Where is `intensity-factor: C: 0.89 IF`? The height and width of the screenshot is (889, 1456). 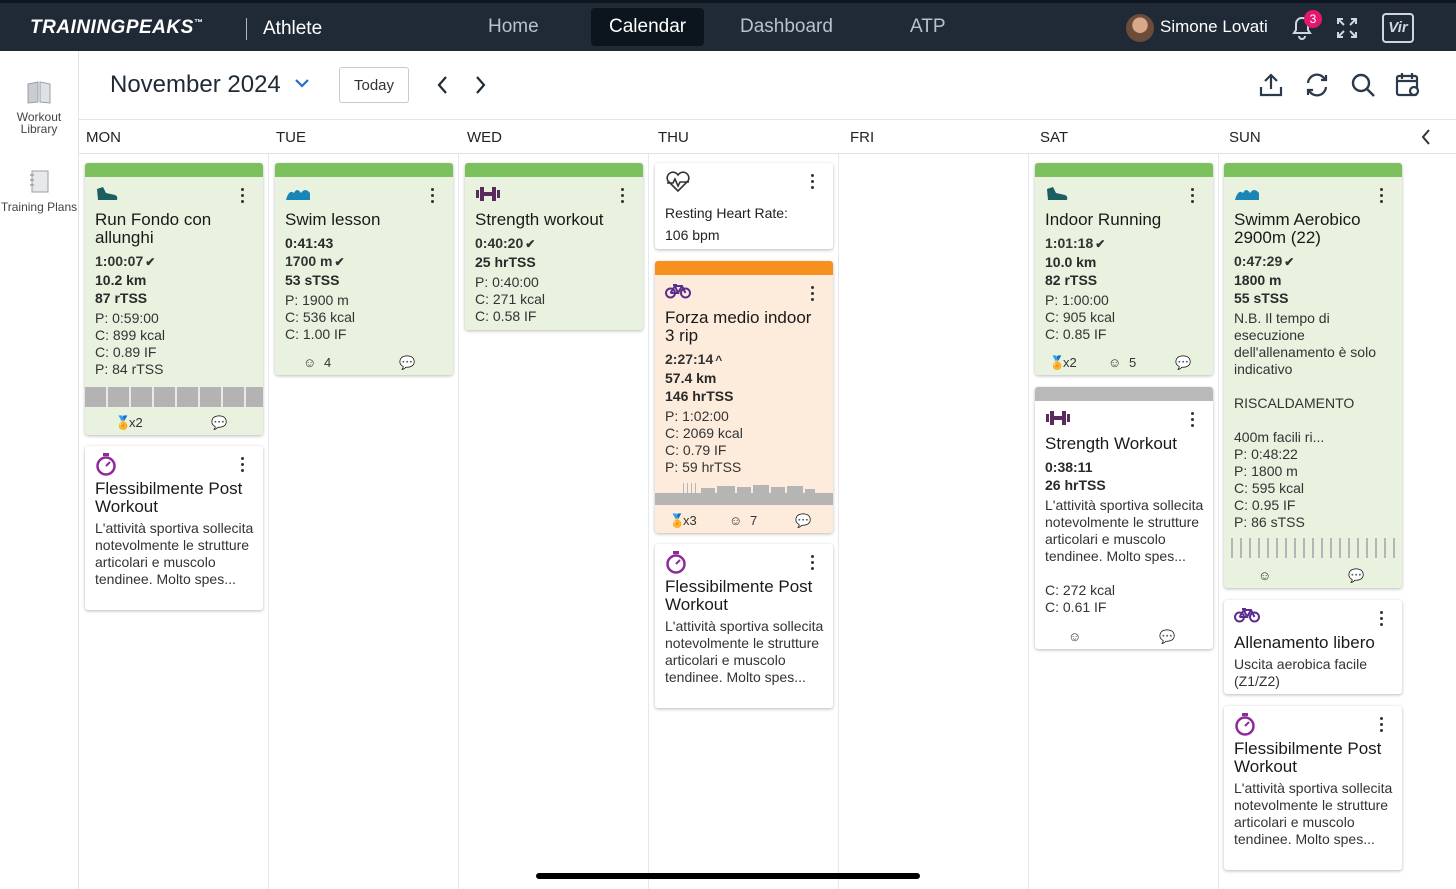
intensity-factor: C: 0.89 IF is located at coordinates (126, 352).